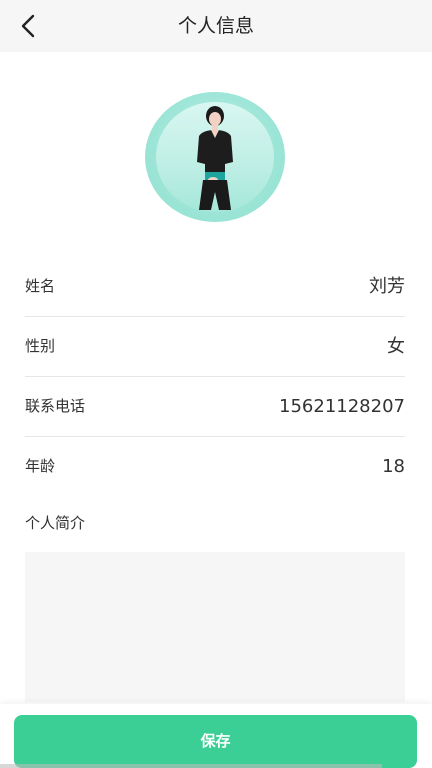  Describe the element at coordinates (396, 346) in the screenshot. I see `gender-value: 女` at that location.